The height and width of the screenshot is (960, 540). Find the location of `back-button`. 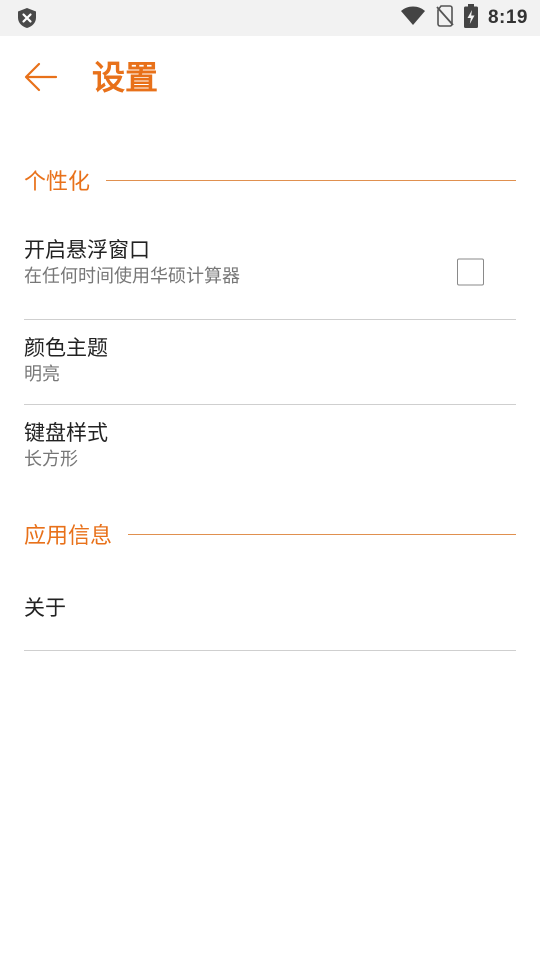

back-button is located at coordinates (41, 79).